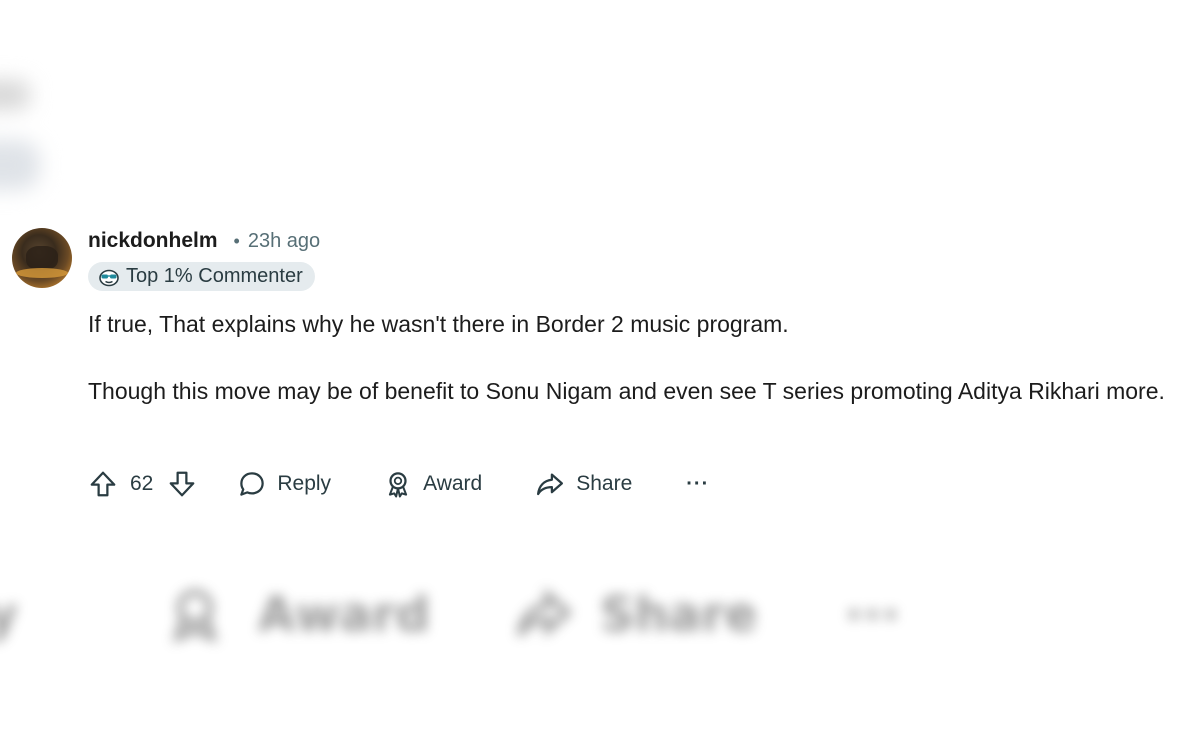  I want to click on user-flair-badge: Top 1% Commenter, so click(201, 276).